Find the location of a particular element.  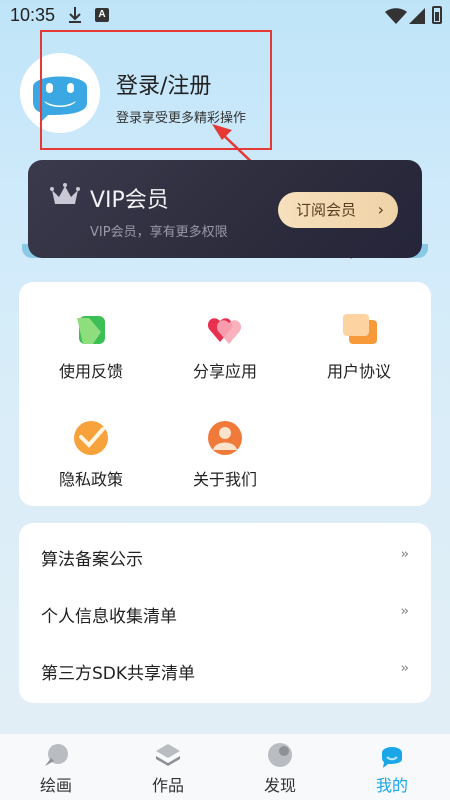

battery-icon is located at coordinates (437, 15).